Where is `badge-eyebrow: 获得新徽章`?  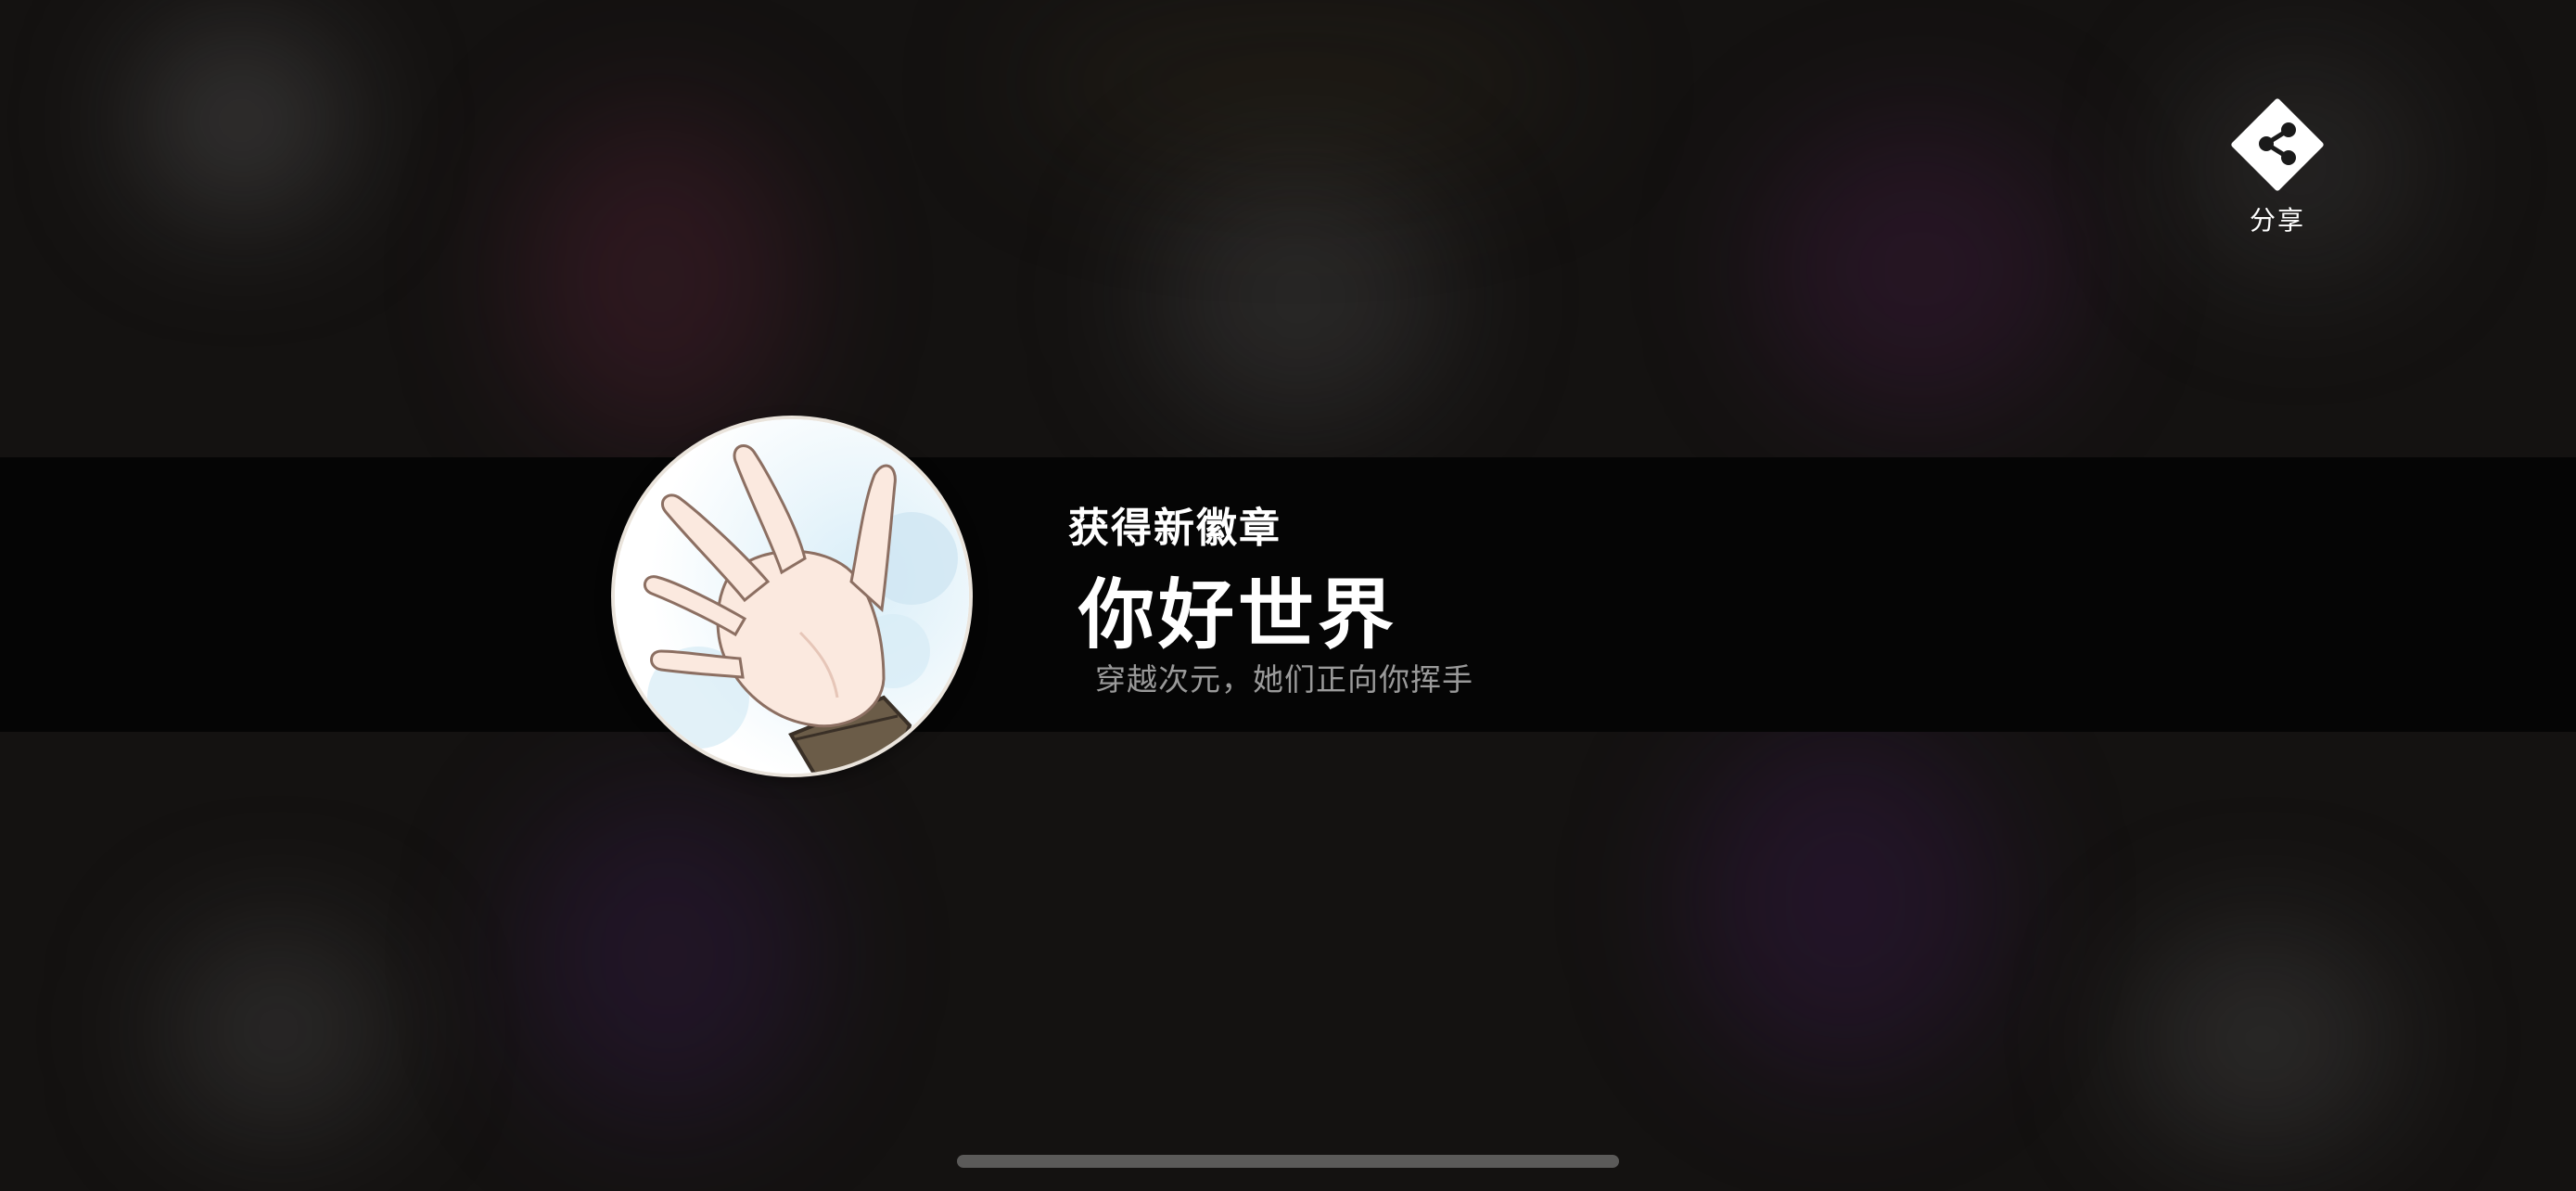 badge-eyebrow: 获得新徽章 is located at coordinates (1175, 528).